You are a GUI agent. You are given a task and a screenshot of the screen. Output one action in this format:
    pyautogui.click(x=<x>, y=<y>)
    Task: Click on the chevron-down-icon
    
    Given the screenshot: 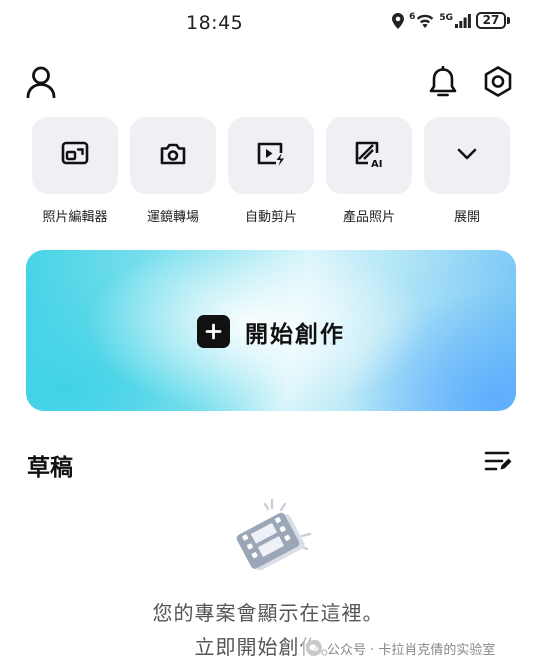 What is the action you would take?
    pyautogui.click(x=467, y=155)
    